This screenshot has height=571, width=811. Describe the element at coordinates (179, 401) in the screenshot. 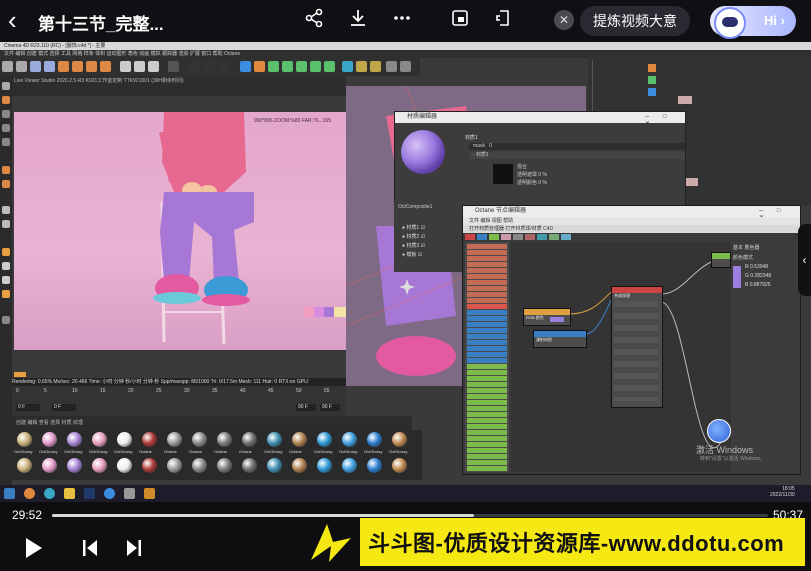

I see `timeline: 0 5 10 15 20 25 30 35 40 45 50 55 0 F 0 F 90 F 90 F` at that location.